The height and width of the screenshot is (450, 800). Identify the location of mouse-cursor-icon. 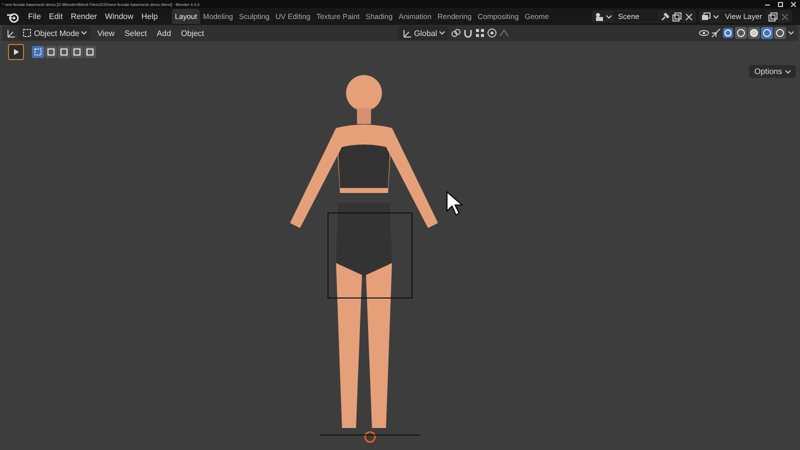
(456, 204).